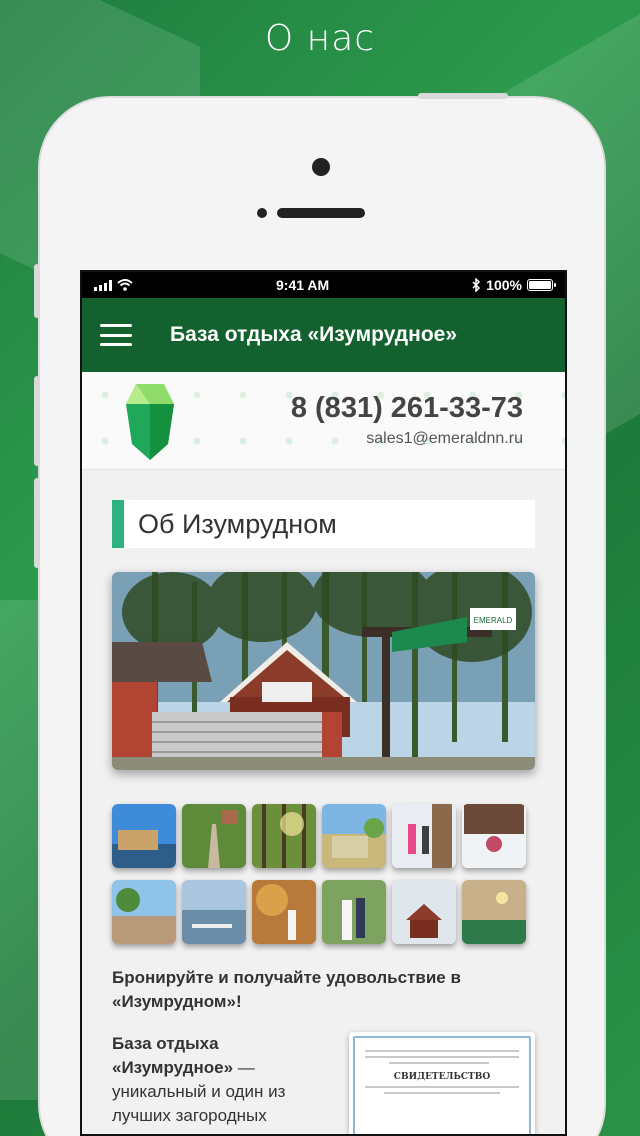 This screenshot has width=640, height=1136. Describe the element at coordinates (541, 285) in the screenshot. I see `battery-icon` at that location.